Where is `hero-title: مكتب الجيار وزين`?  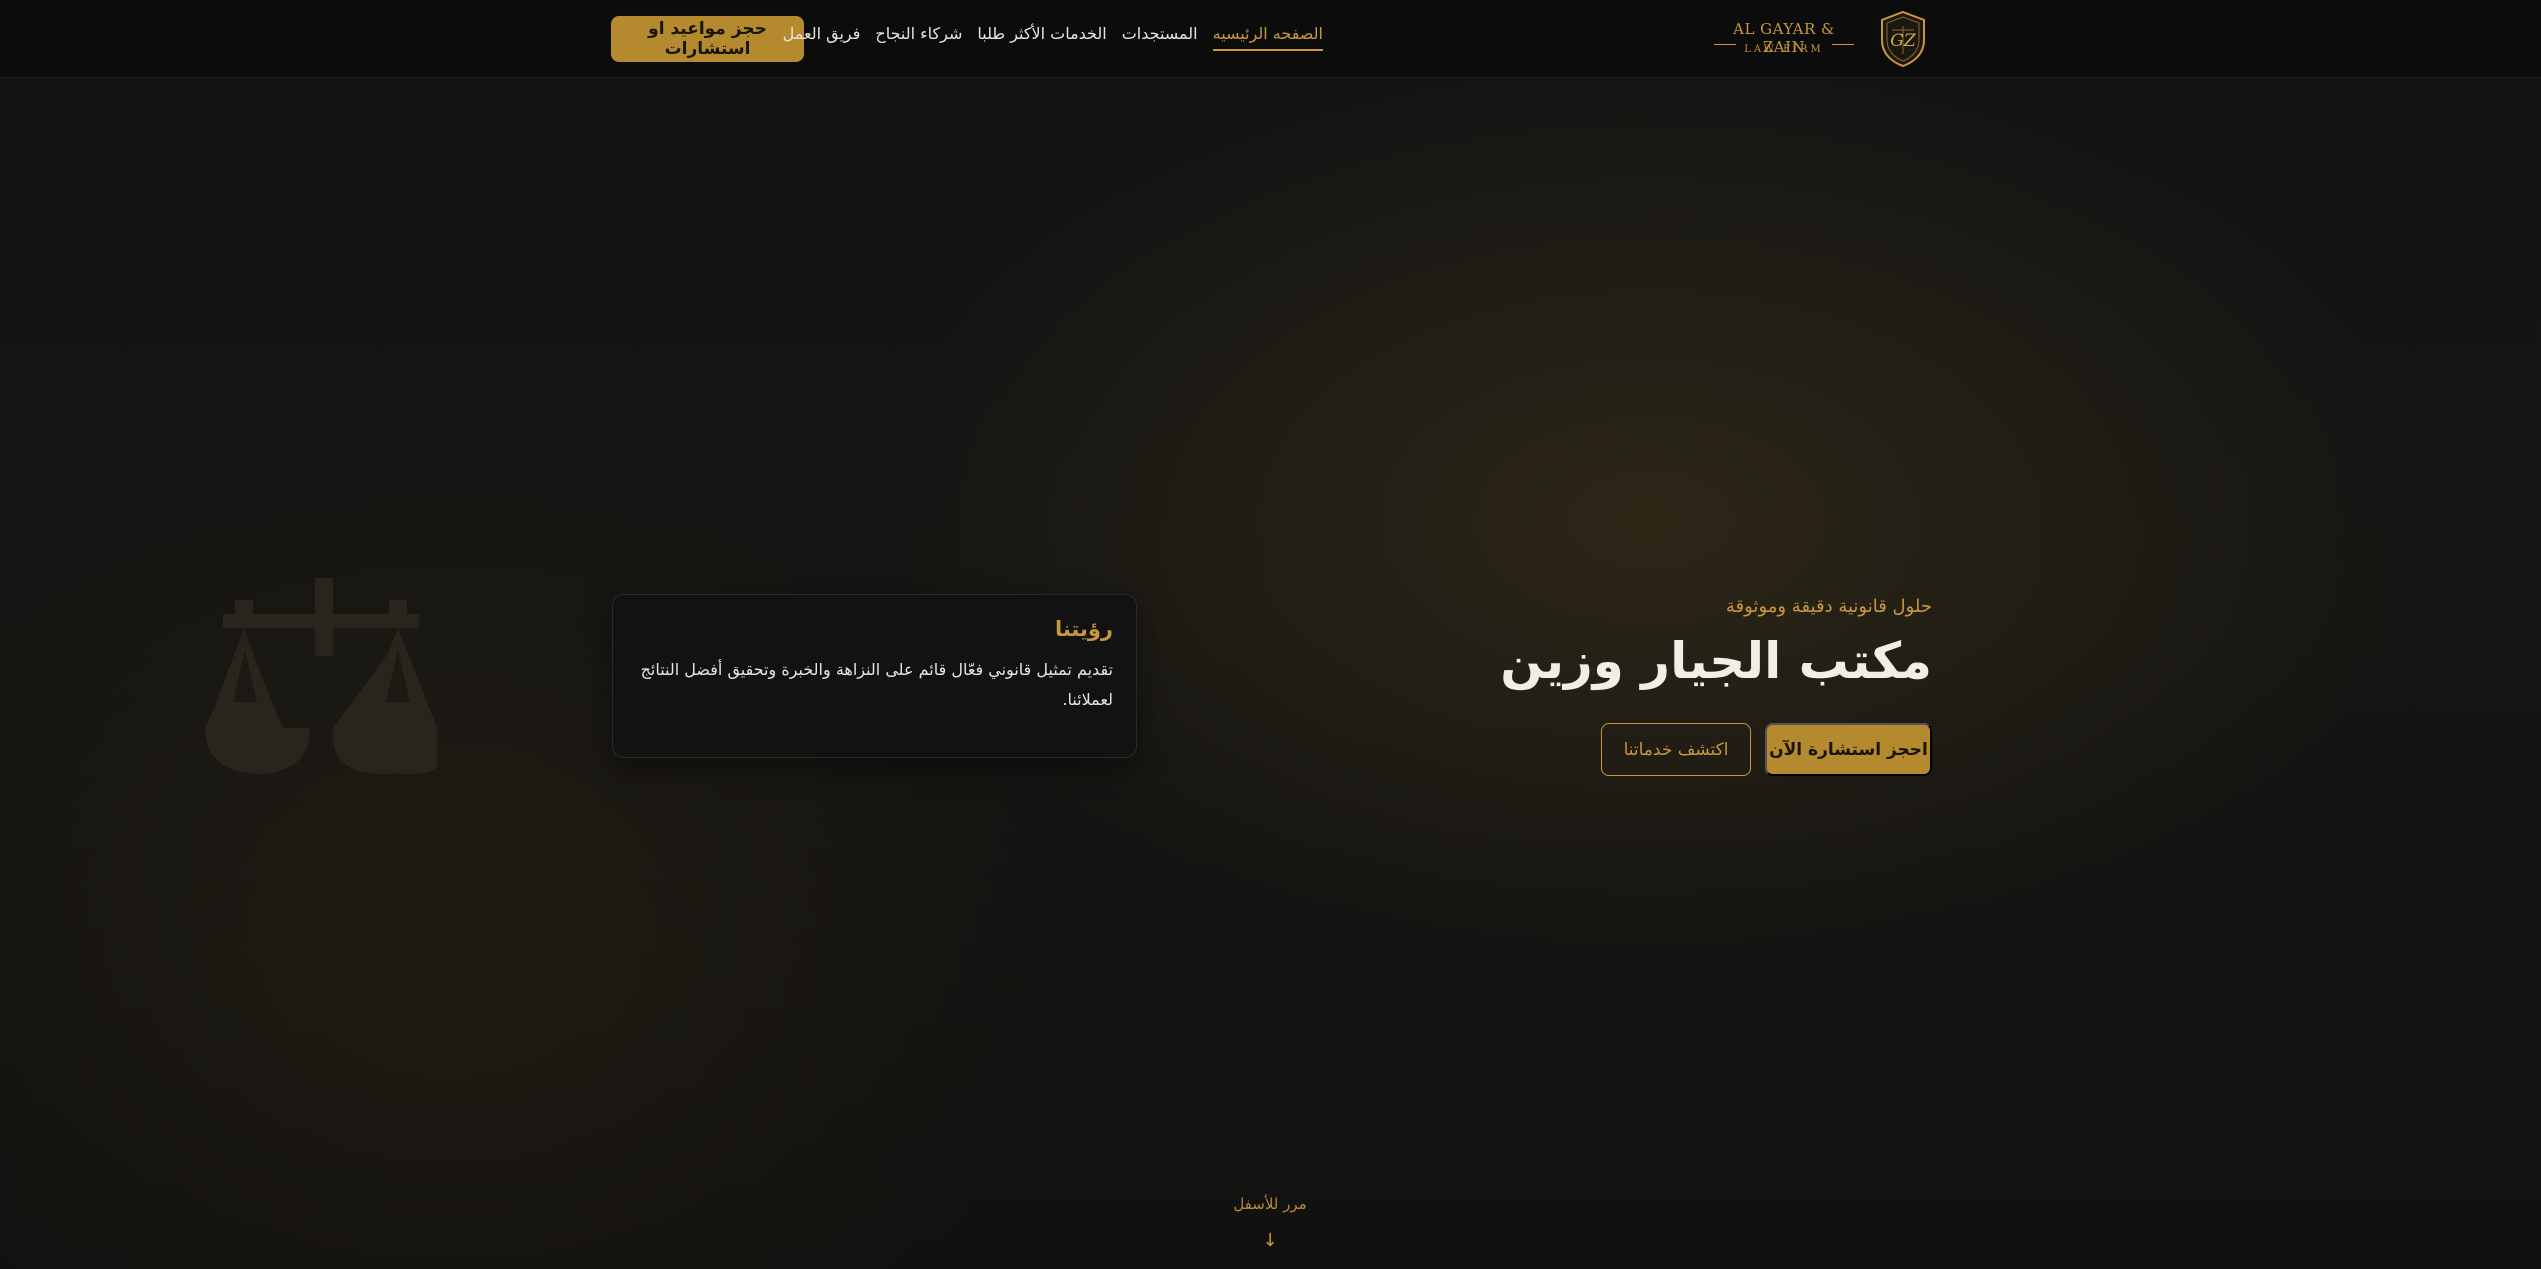 hero-title: مكتب الجيار وزين is located at coordinates (1716, 661).